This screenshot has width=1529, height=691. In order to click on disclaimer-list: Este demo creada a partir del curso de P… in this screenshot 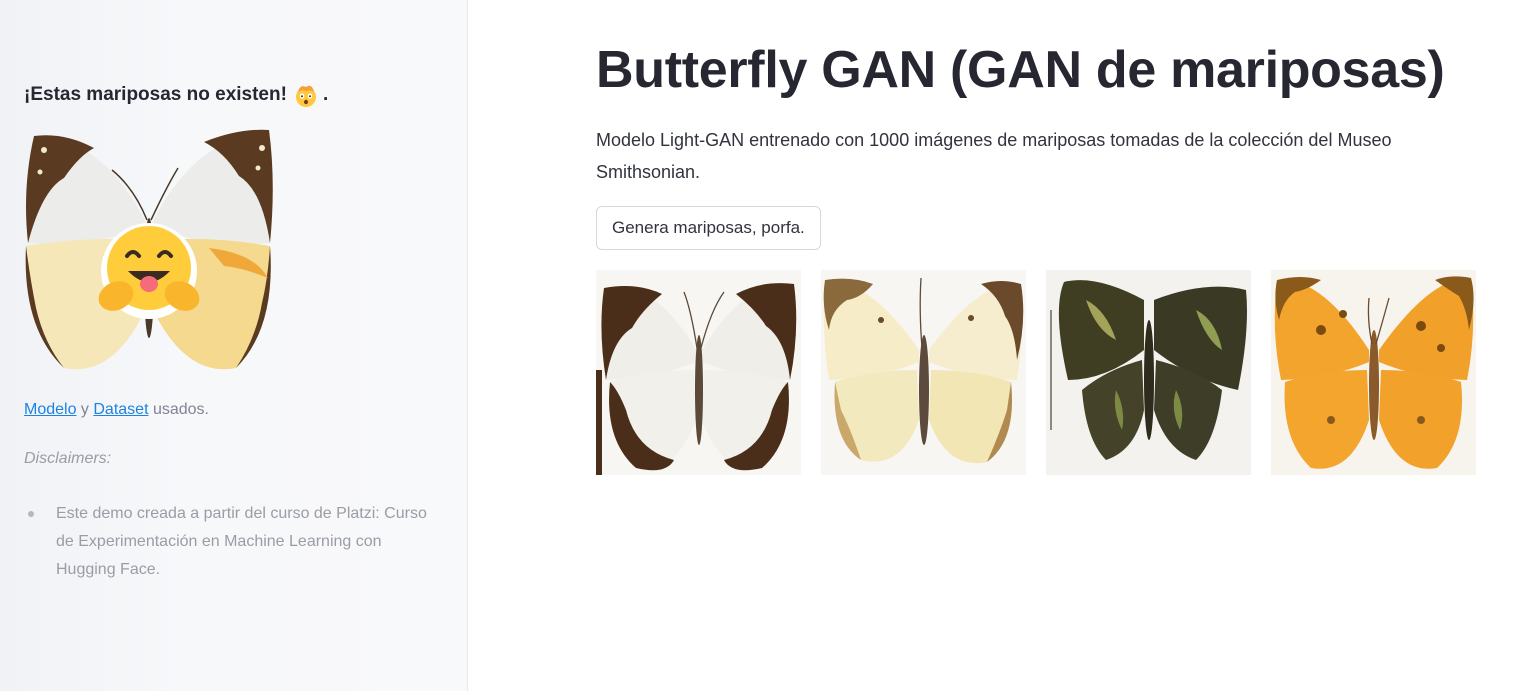, I will do `click(234, 542)`.